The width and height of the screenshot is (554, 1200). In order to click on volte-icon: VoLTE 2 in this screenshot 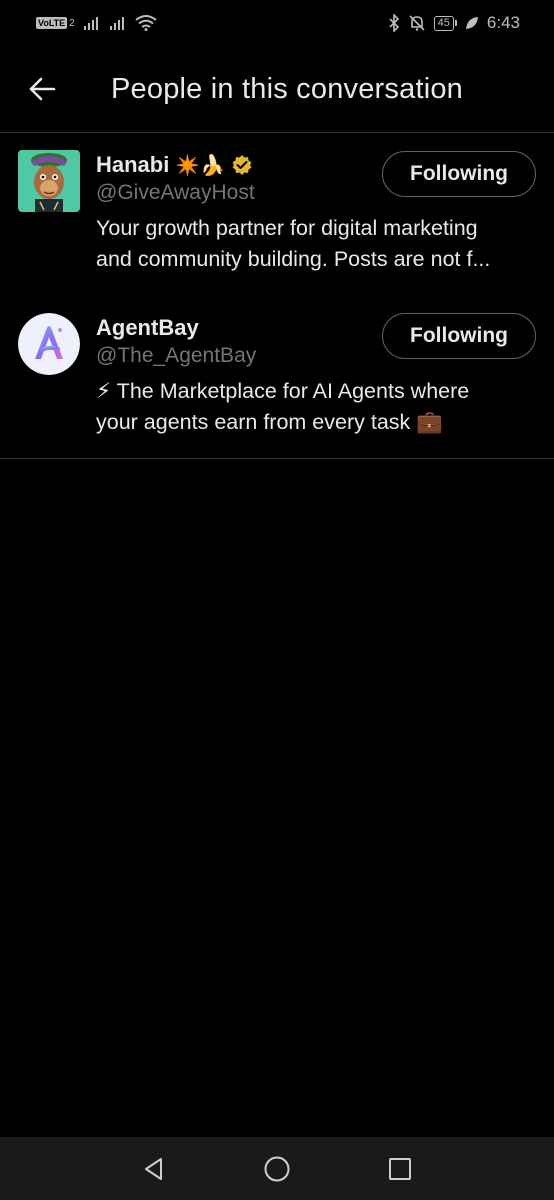, I will do `click(55, 23)`.